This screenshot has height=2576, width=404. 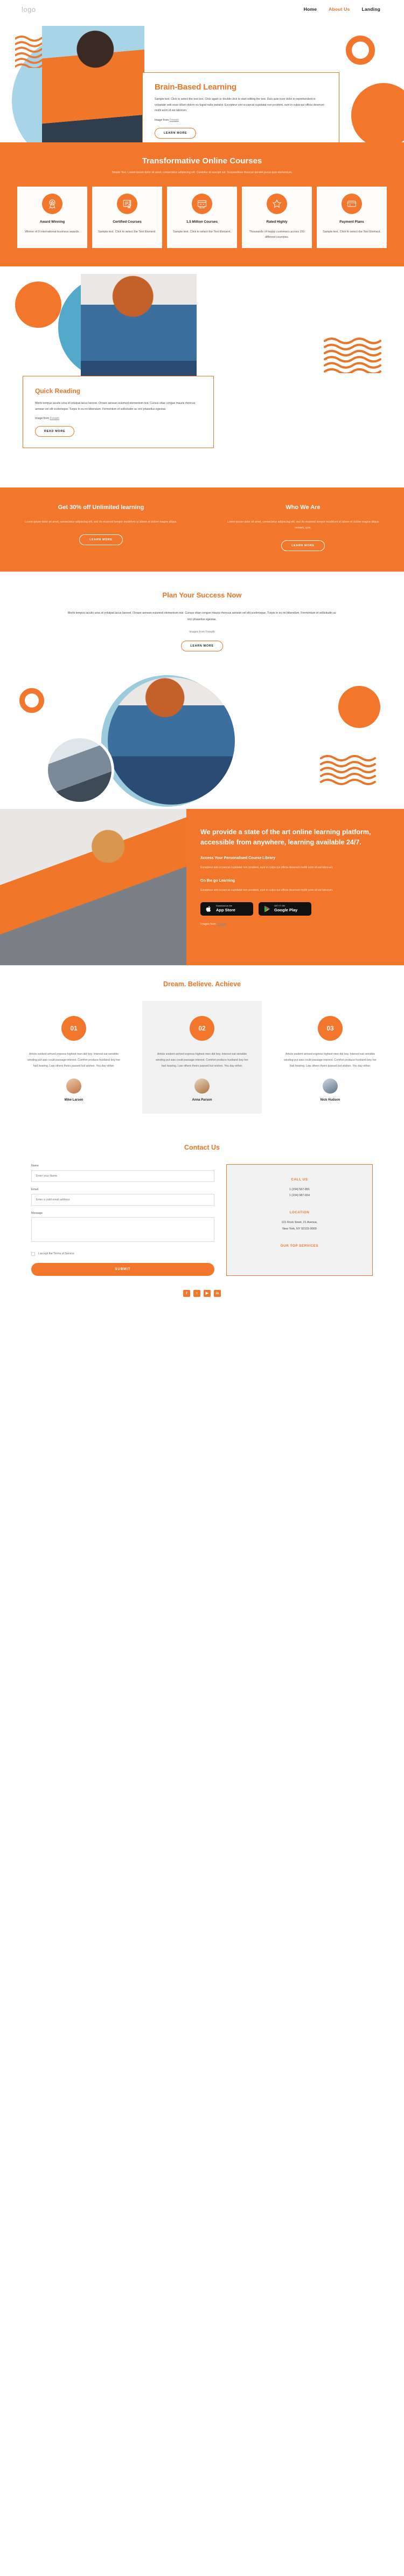 What do you see at coordinates (224, 906) in the screenshot?
I see `app-store-badge-small: Download on the` at bounding box center [224, 906].